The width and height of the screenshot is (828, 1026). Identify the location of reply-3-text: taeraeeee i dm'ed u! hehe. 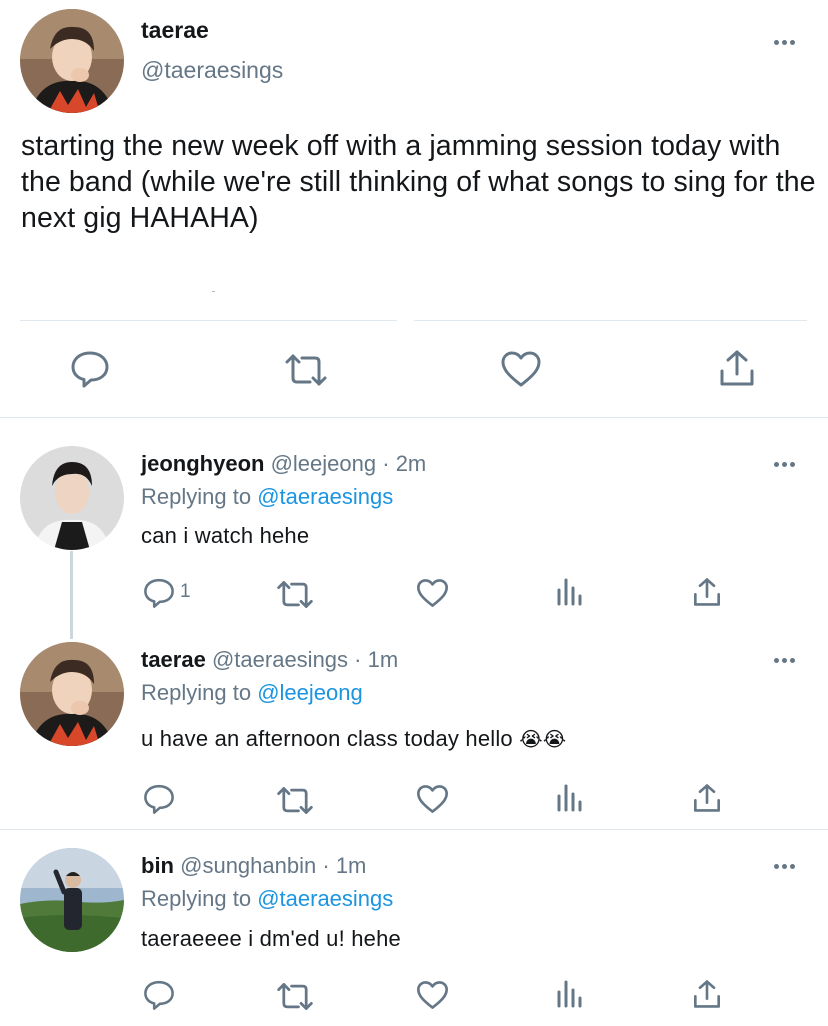
(271, 938).